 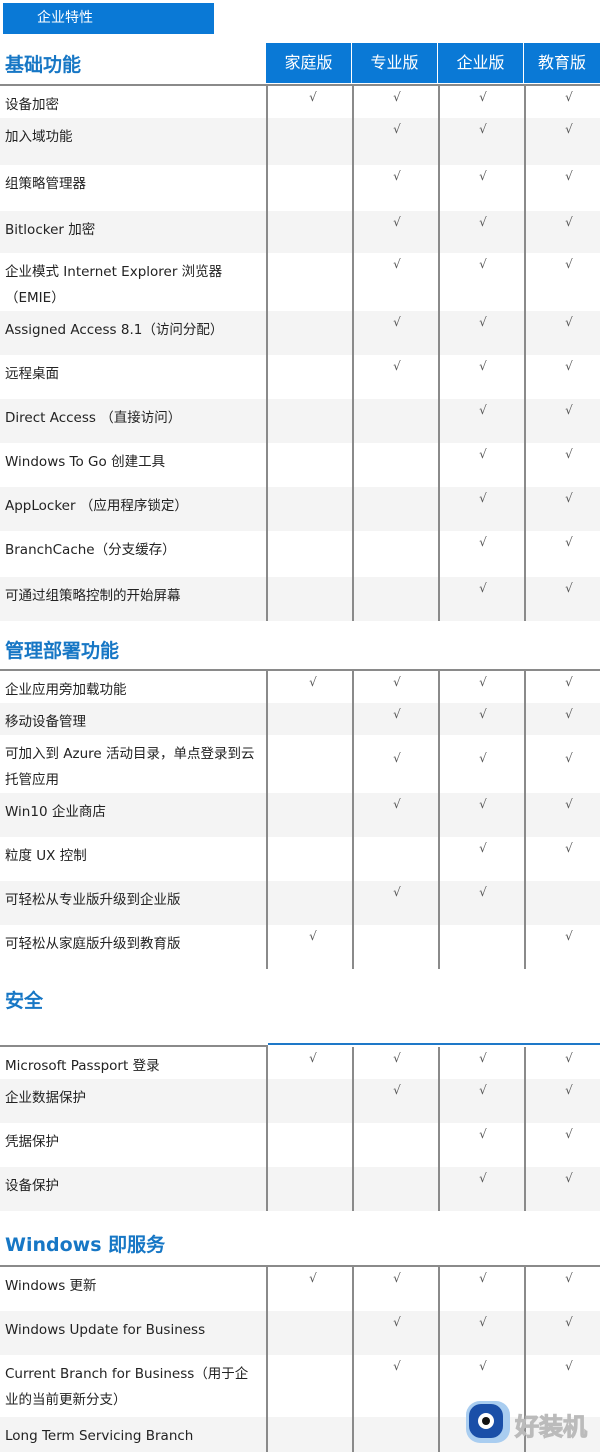 What do you see at coordinates (308, 63) in the screenshot?
I see `column-header-1: 家庭版` at bounding box center [308, 63].